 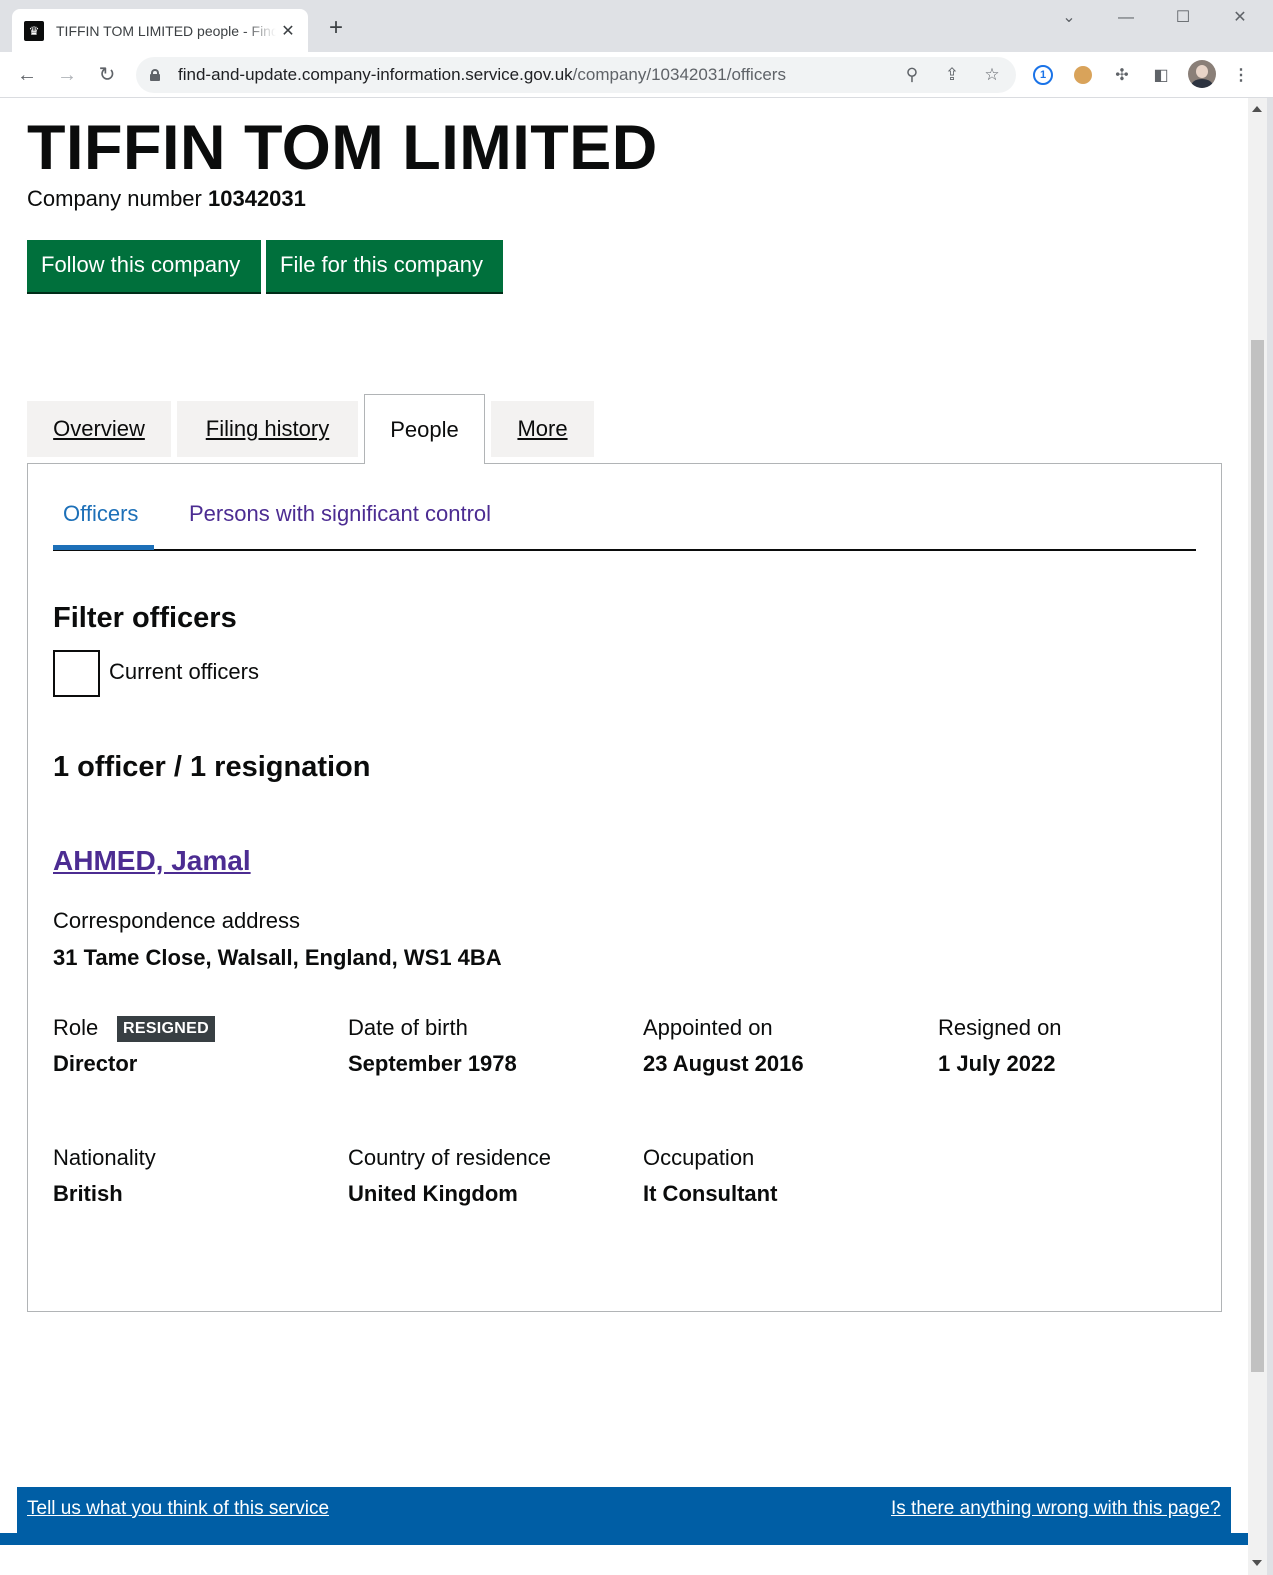 I want to click on resigned-label: Resigned on, so click(x=1000, y=1027).